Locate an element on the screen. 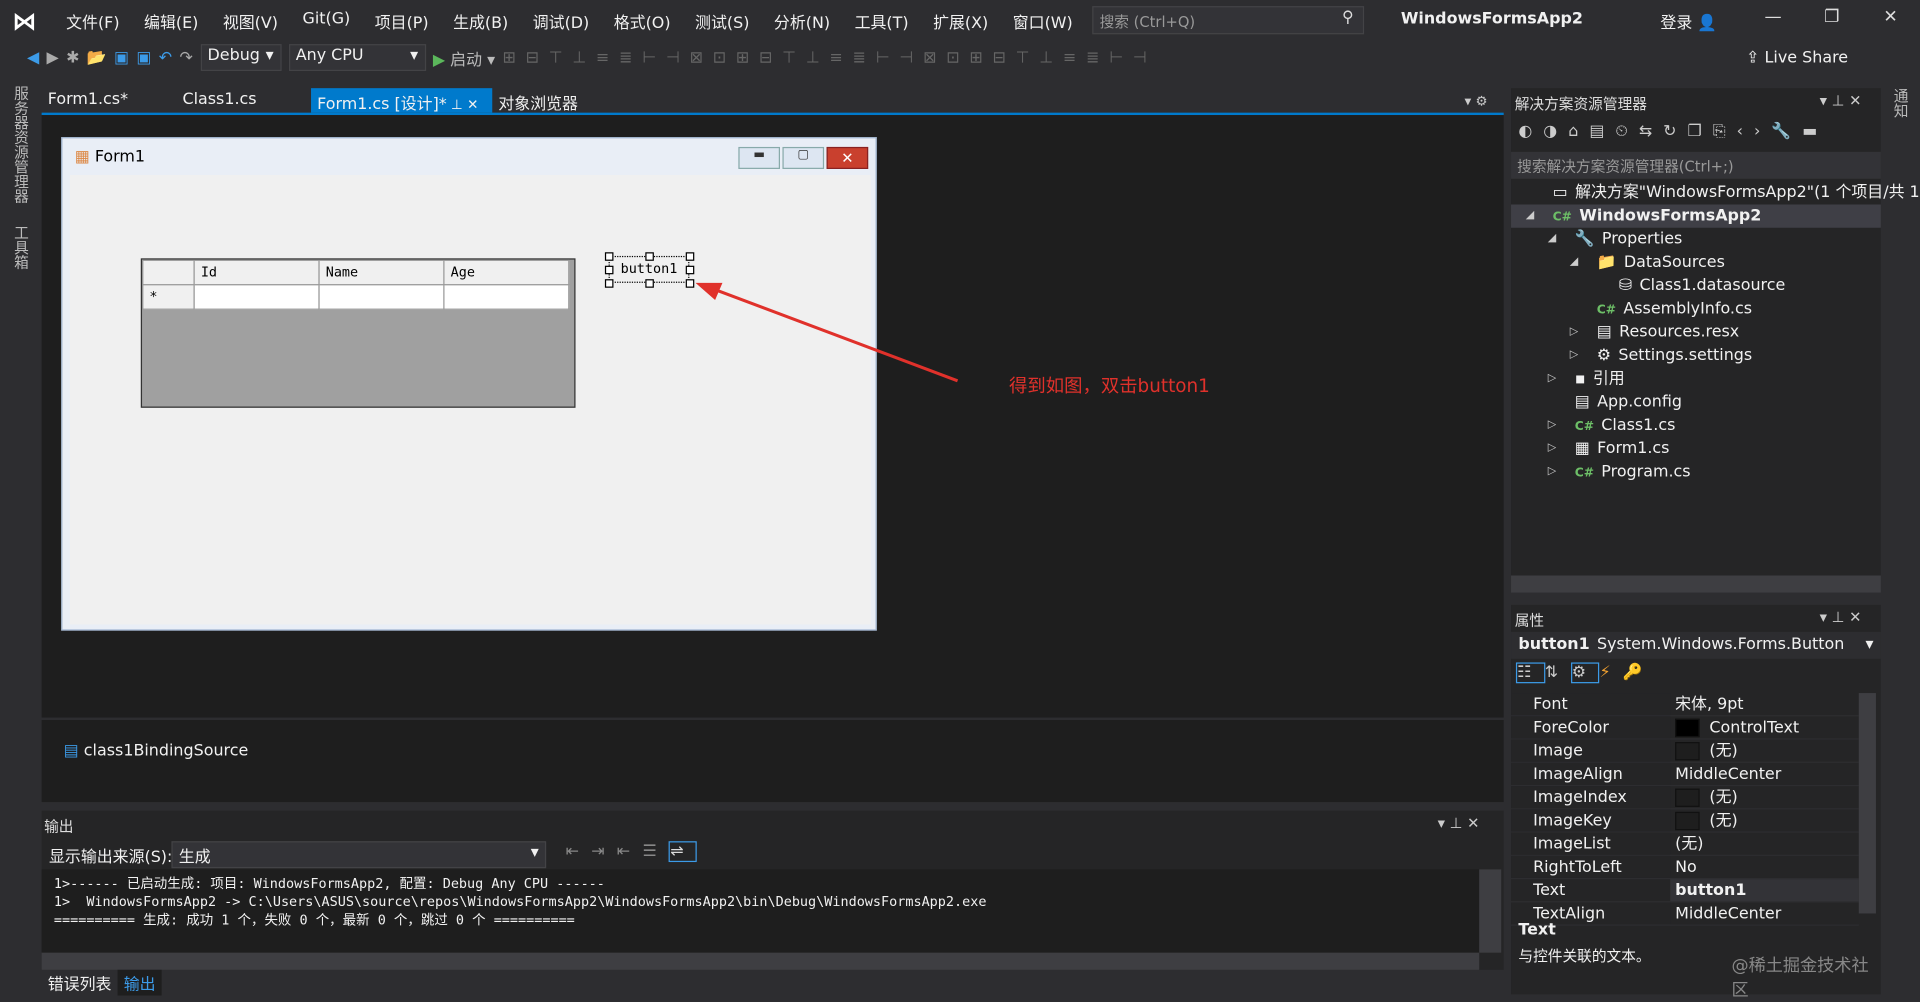 This screenshot has height=1002, width=1920. search-input: 搜索 (Ctrl+Q) is located at coordinates (1228, 20).